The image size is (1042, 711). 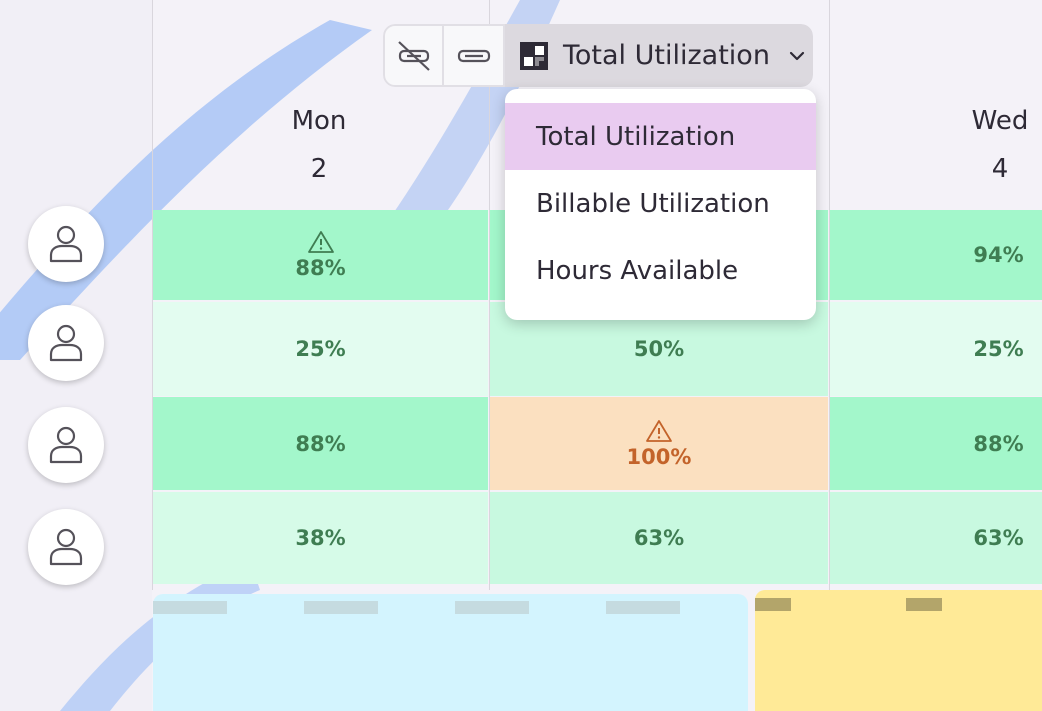 I want to click on day-name: Wed, so click(x=1000, y=121).